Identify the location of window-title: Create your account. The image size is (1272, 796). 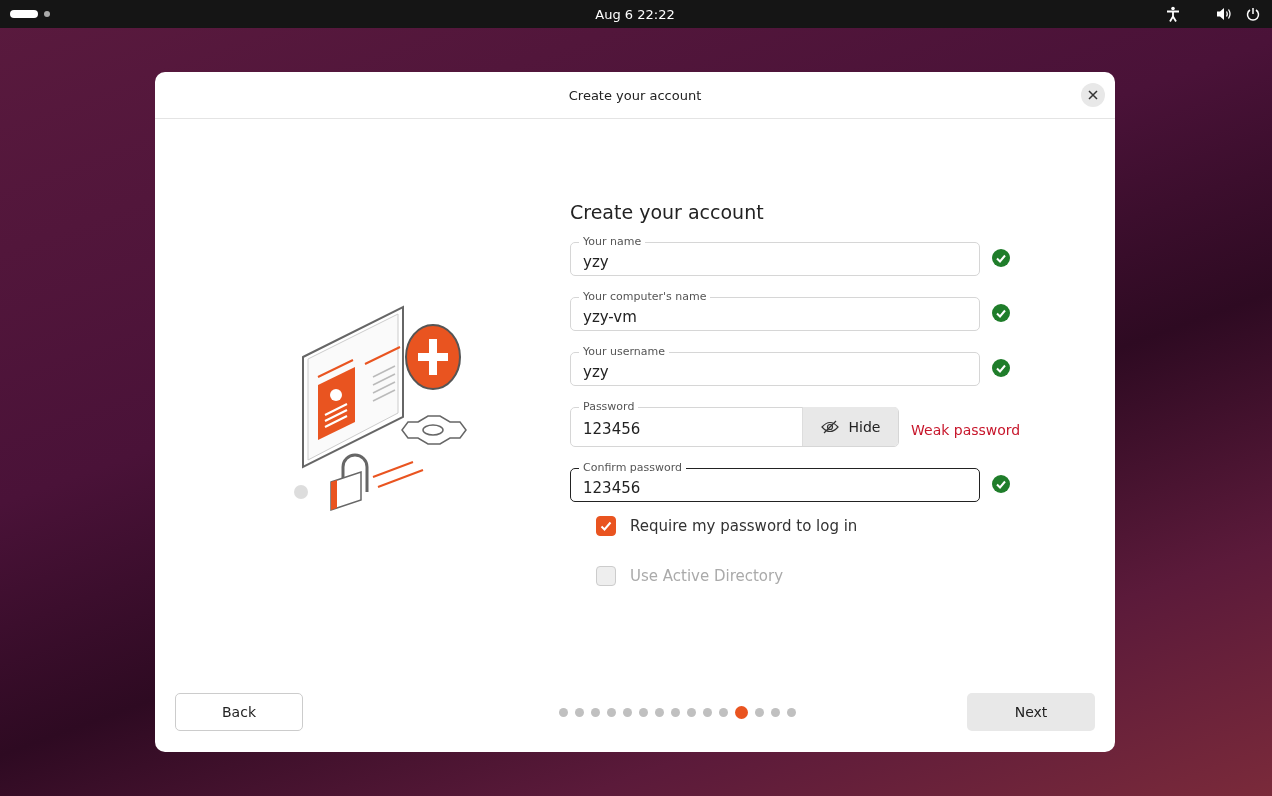
(635, 95).